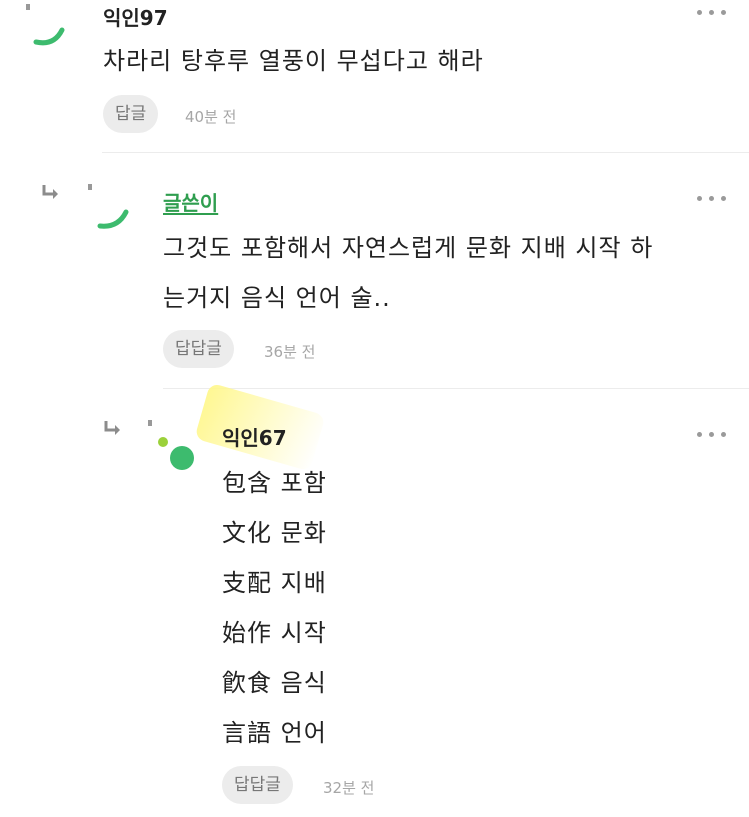  What do you see at coordinates (408, 248) in the screenshot?
I see `comment-line: 그것도 포함해서 자연스럽게 문화 지배 시작 하` at bounding box center [408, 248].